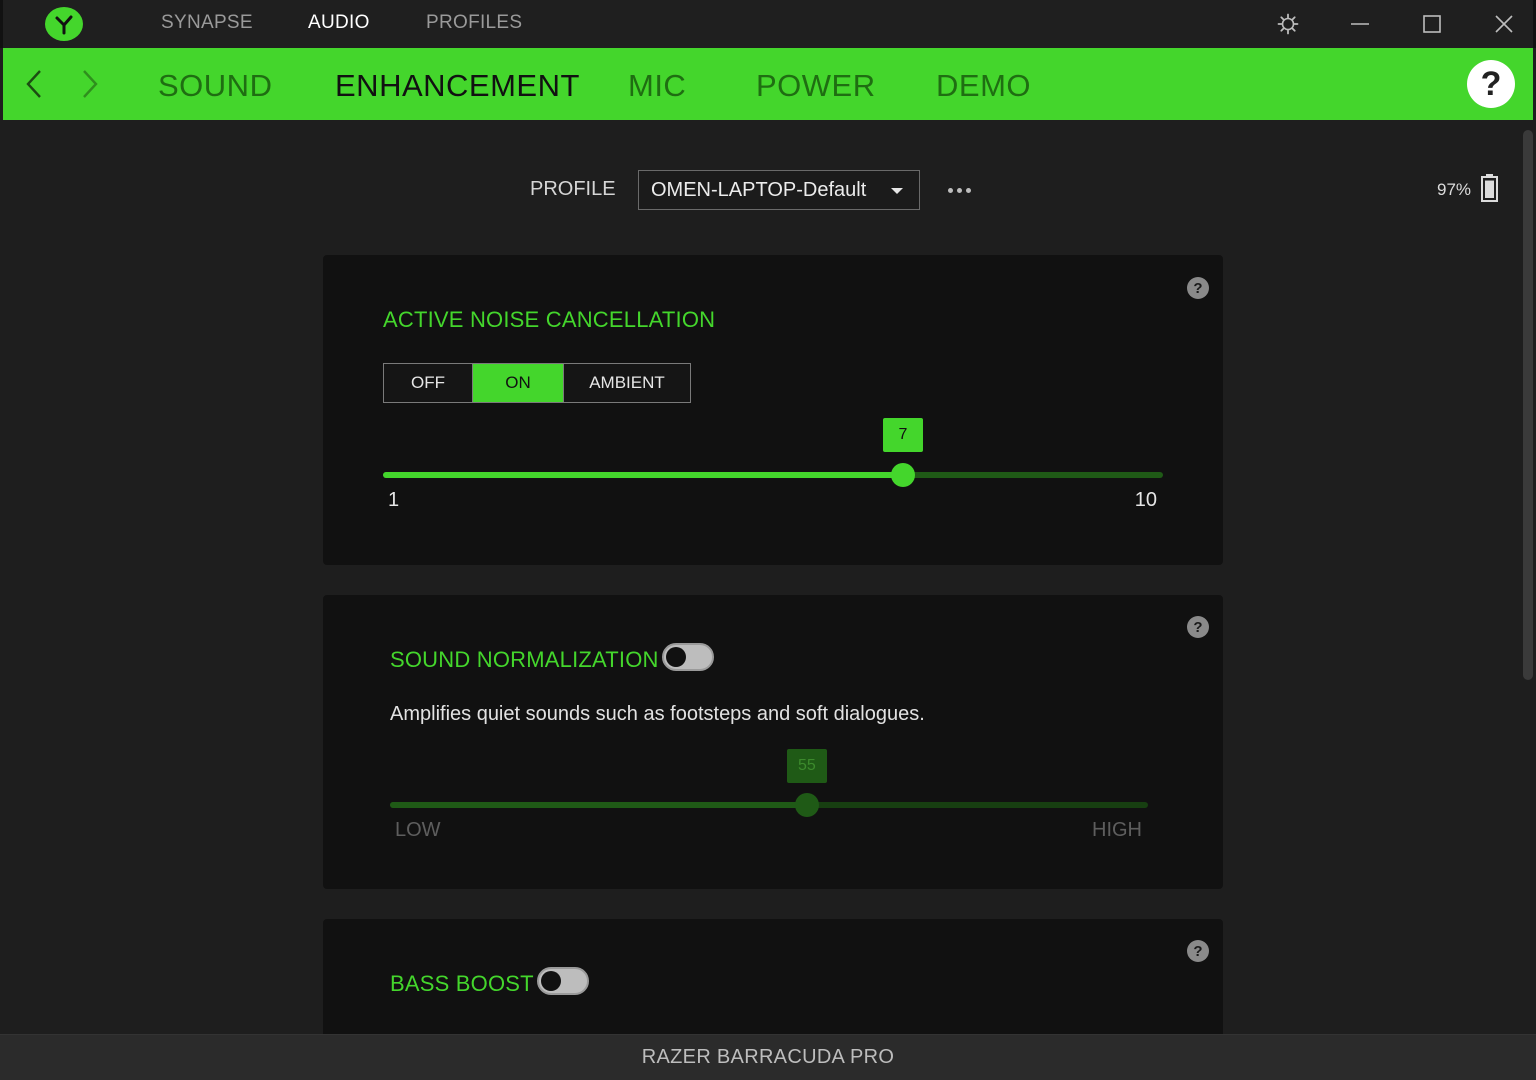 This screenshot has height=1080, width=1536. What do you see at coordinates (517, 383) in the screenshot?
I see `anc-mode-on-button: ON` at bounding box center [517, 383].